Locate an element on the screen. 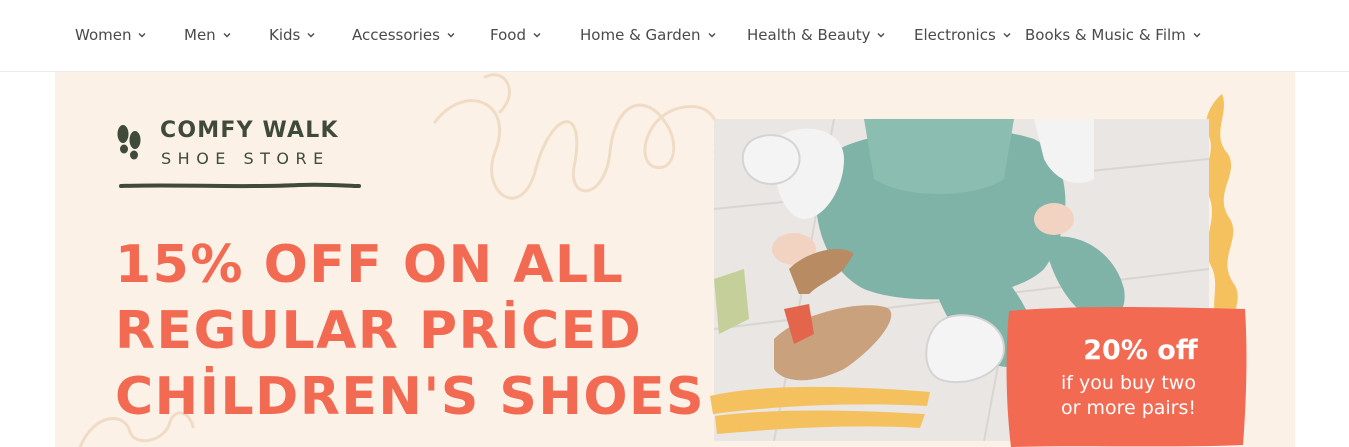  logo-title: COMFY WALK is located at coordinates (249, 130).